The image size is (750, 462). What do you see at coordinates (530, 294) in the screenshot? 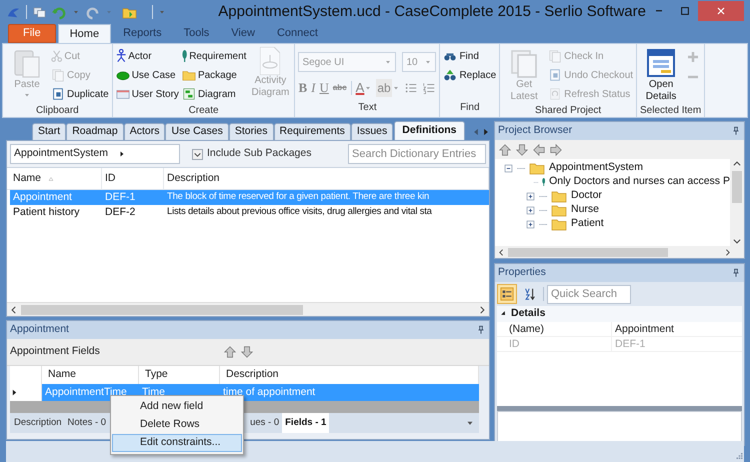
I see `sort-alphabetical-icon` at bounding box center [530, 294].